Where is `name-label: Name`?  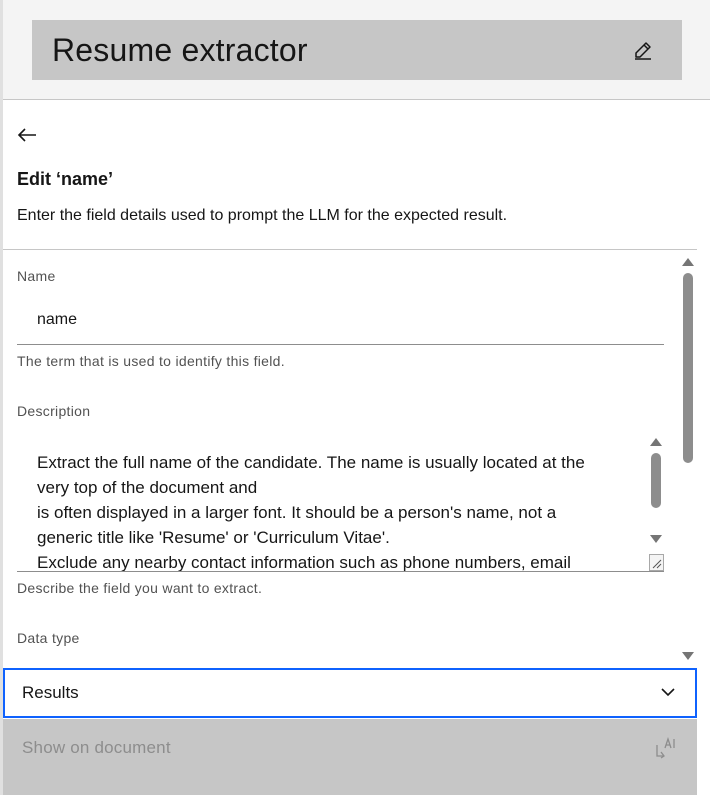
name-label: Name is located at coordinates (36, 276).